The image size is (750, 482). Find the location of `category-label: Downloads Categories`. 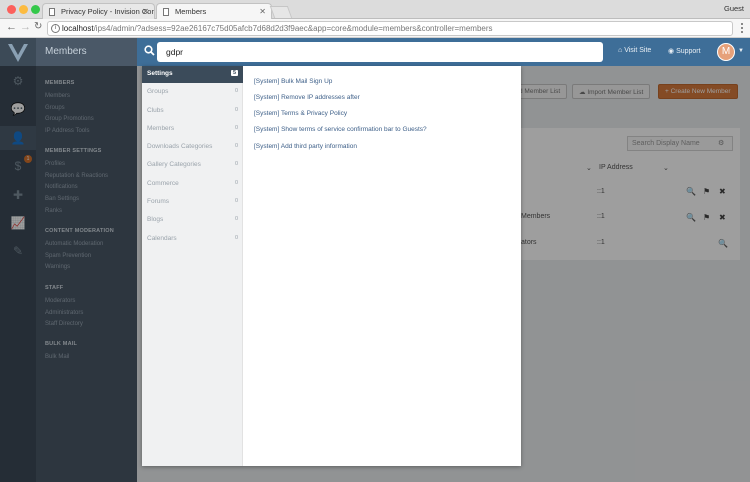

category-label: Downloads Categories is located at coordinates (180, 146).